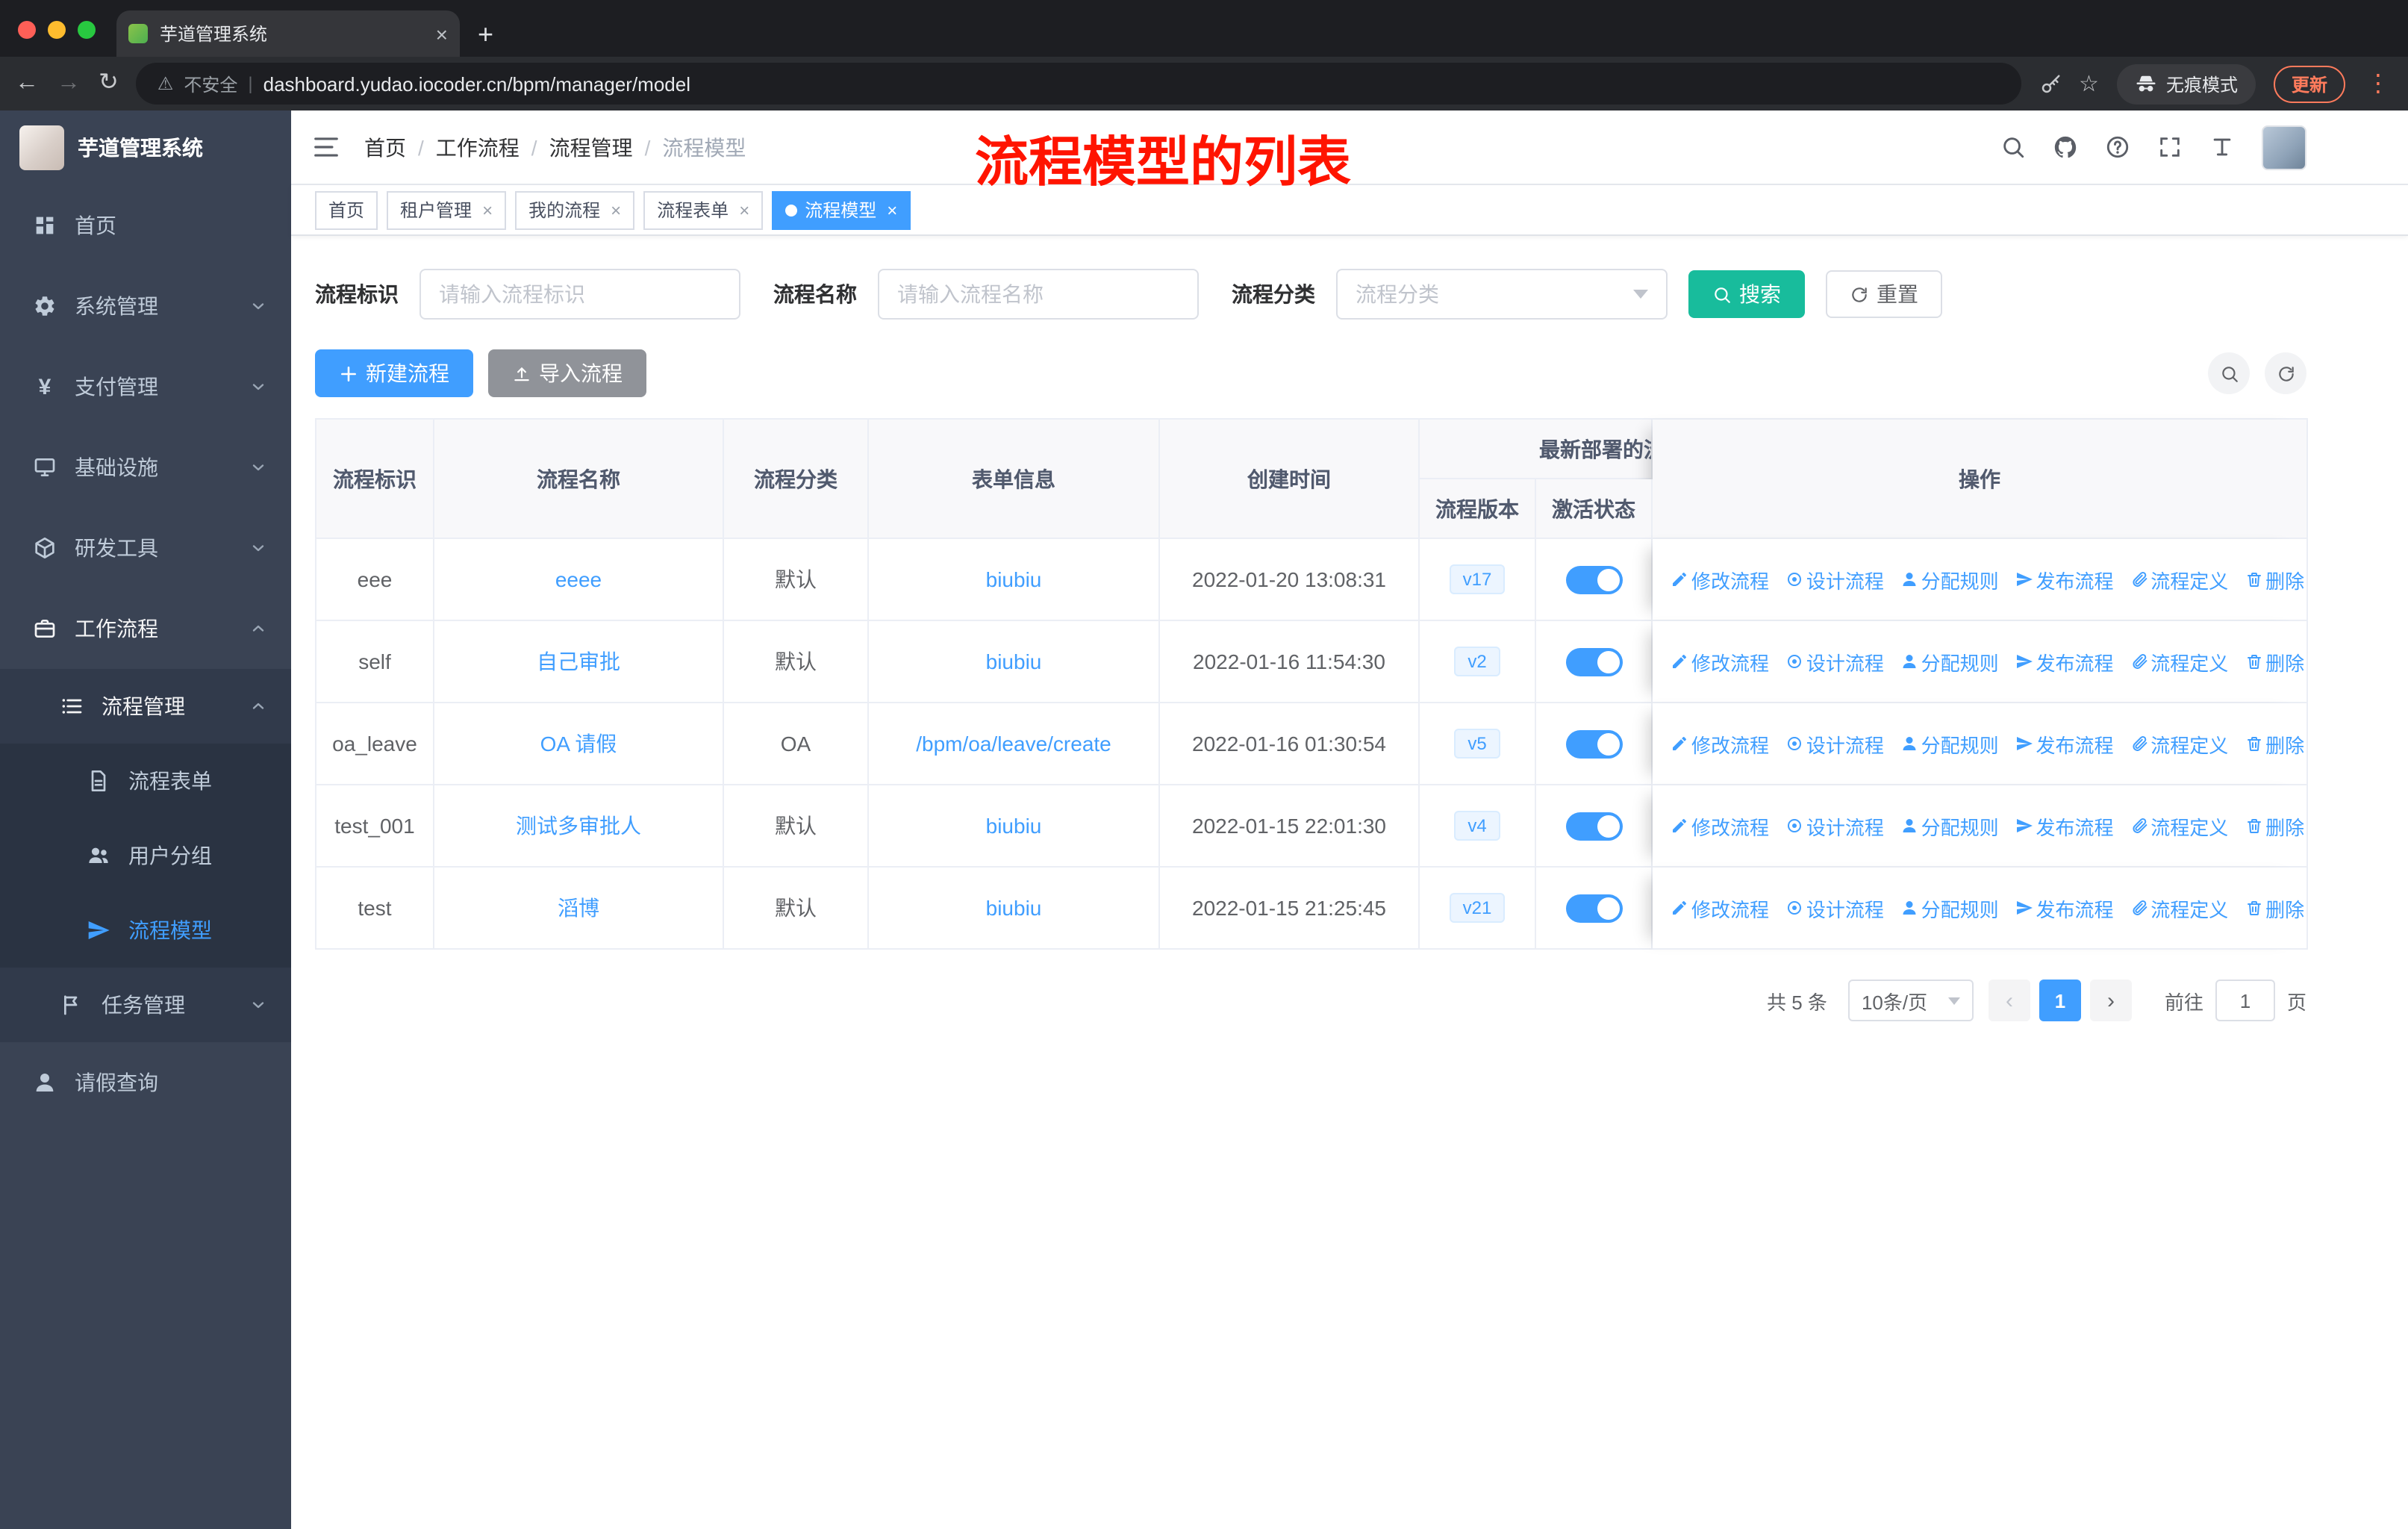 The image size is (2408, 1529). I want to click on current-page: 1, so click(2060, 1000).